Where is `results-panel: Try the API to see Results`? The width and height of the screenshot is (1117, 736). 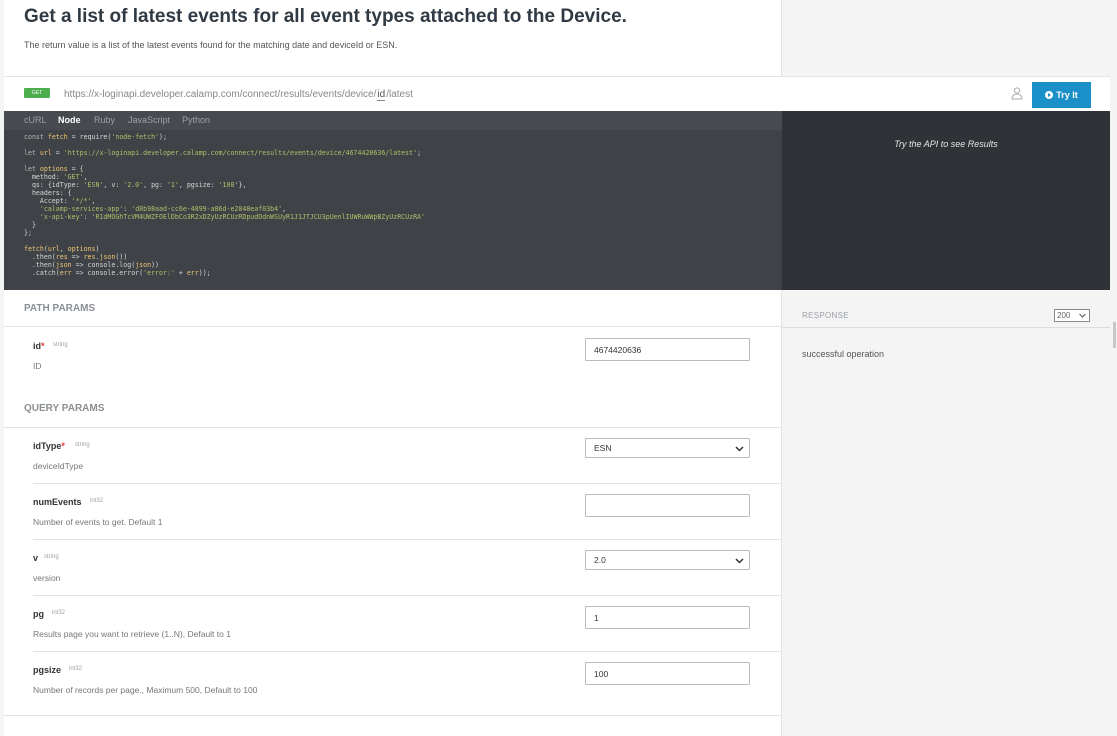 results-panel: Try the API to see Results is located at coordinates (946, 200).